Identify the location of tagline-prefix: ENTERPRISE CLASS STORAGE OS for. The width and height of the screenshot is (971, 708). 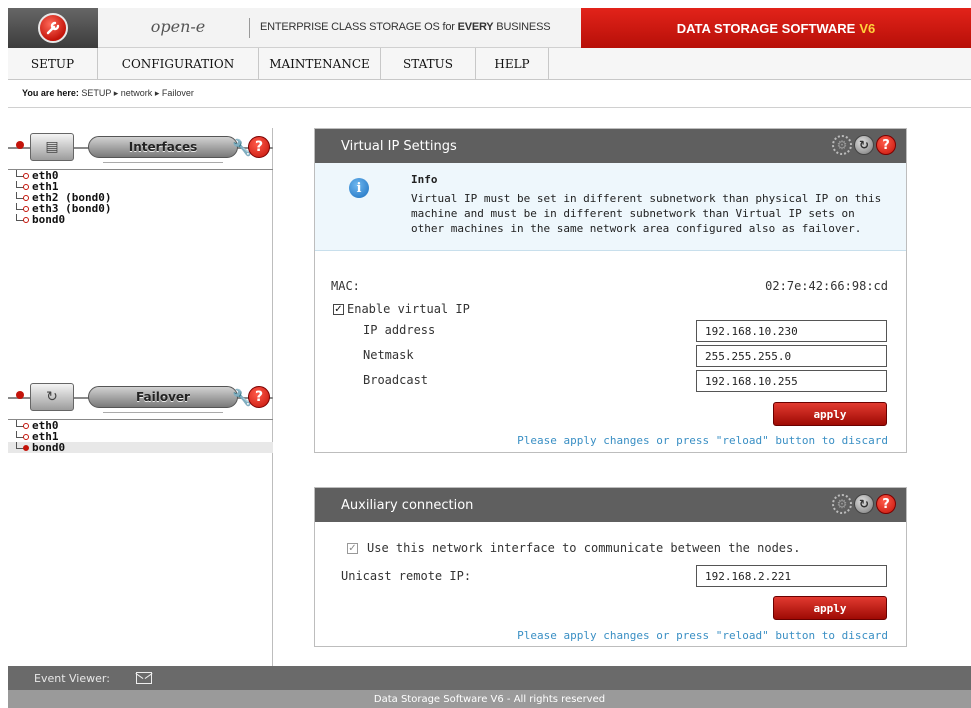
(359, 27).